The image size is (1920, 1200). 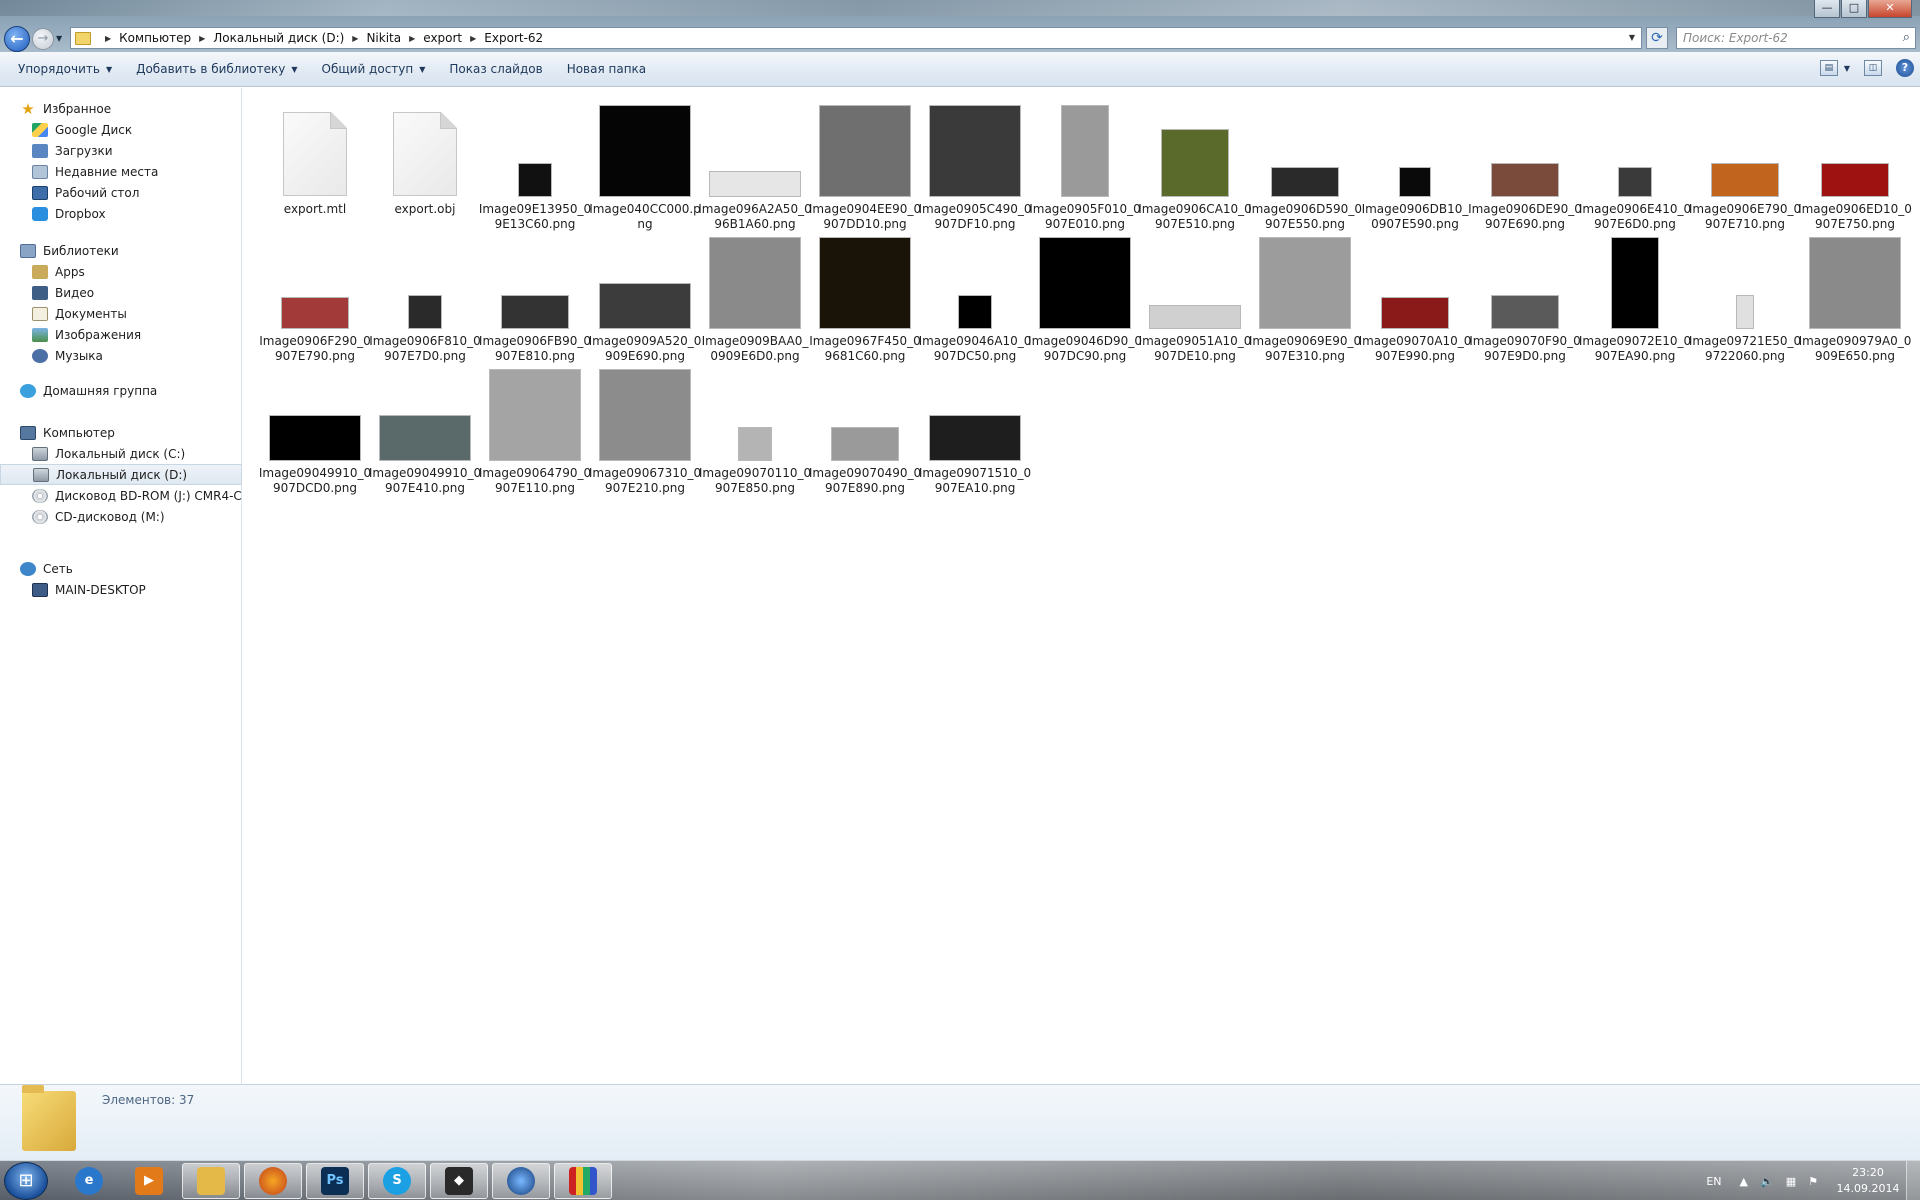 I want to click on organize-button: Упорядочить ▼, so click(x=65, y=69).